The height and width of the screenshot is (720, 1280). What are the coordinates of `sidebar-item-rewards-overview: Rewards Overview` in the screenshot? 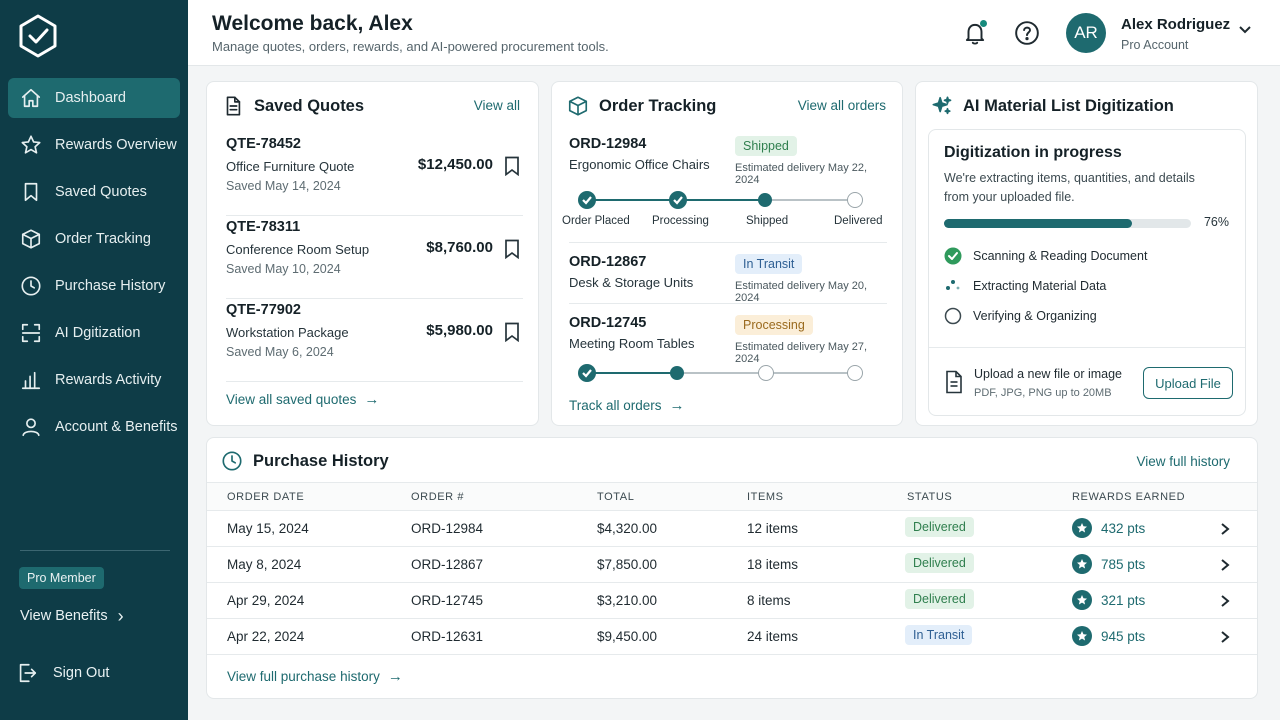 It's located at (94, 145).